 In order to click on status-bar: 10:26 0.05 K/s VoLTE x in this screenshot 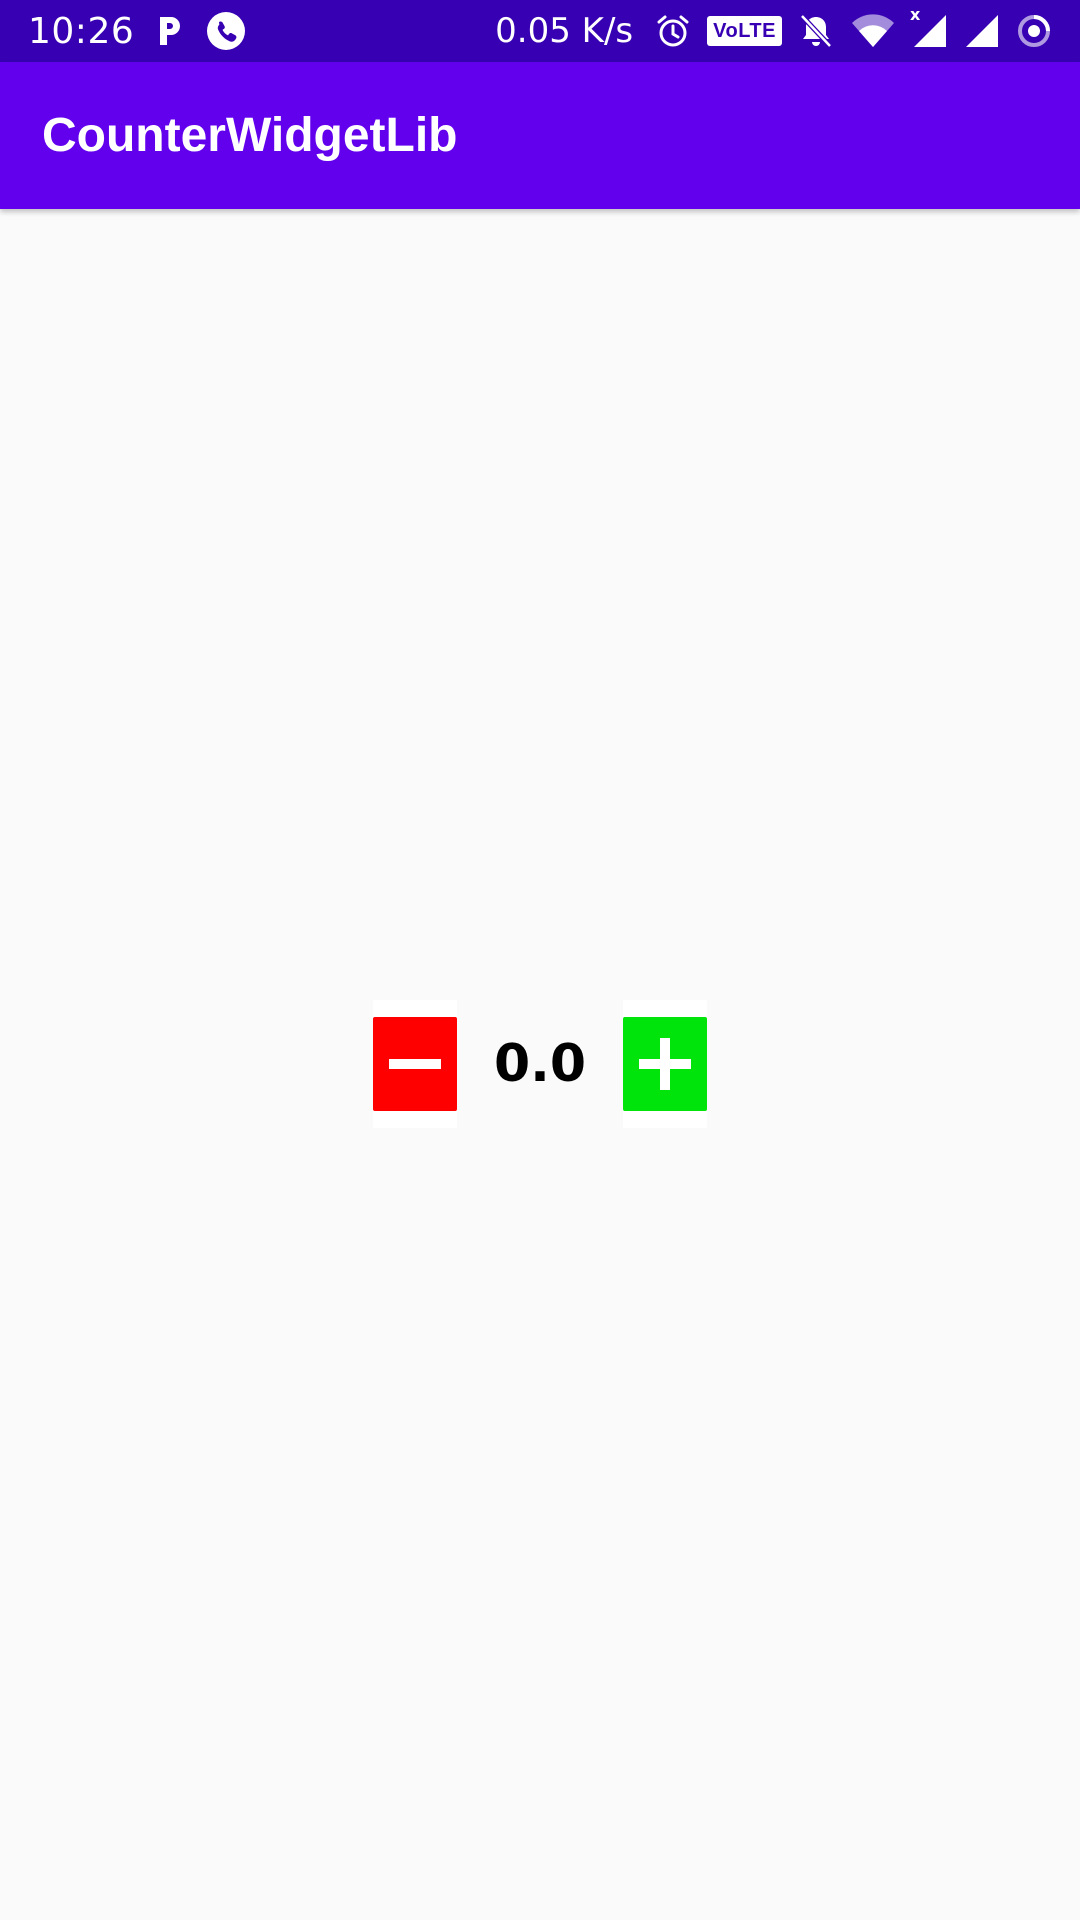, I will do `click(540, 31)`.